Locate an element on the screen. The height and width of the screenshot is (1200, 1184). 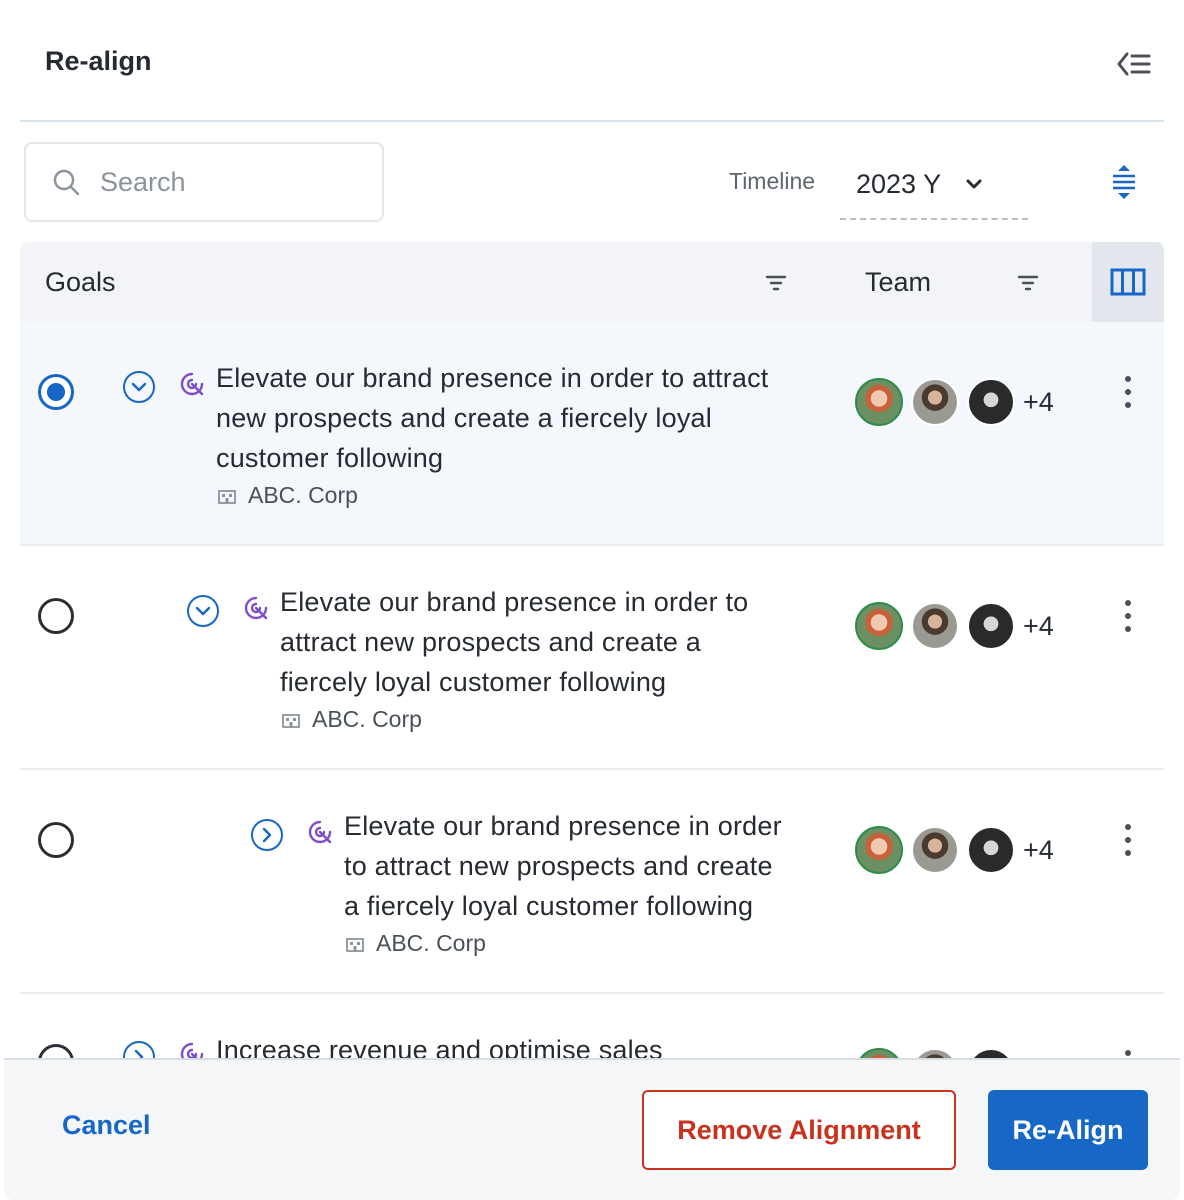
goal-title: Increase revenue and optimise sales is located at coordinates (439, 1045).